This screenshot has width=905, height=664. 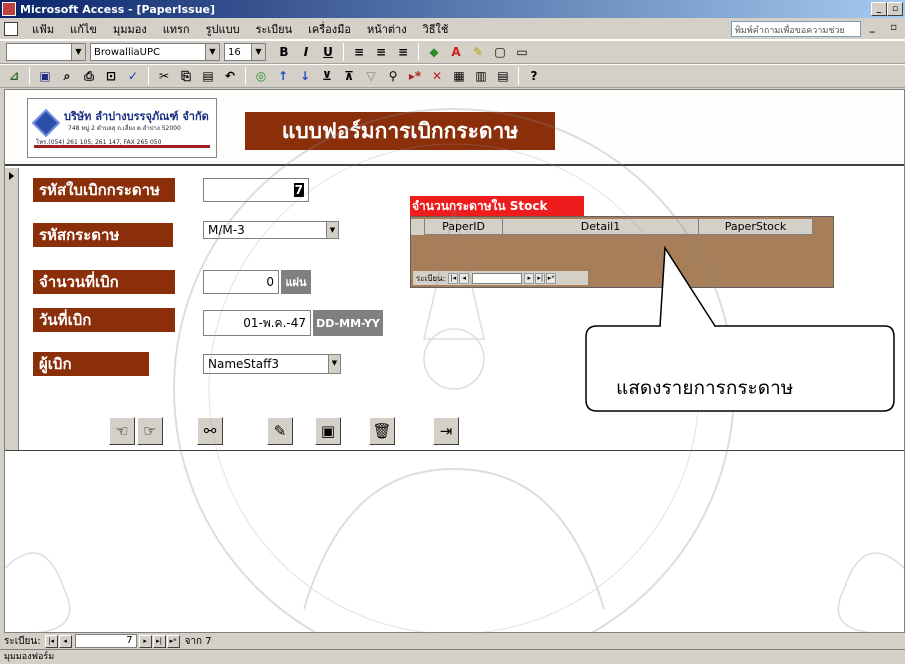 What do you see at coordinates (89, 76) in the screenshot?
I see `print-icon: ⎙` at bounding box center [89, 76].